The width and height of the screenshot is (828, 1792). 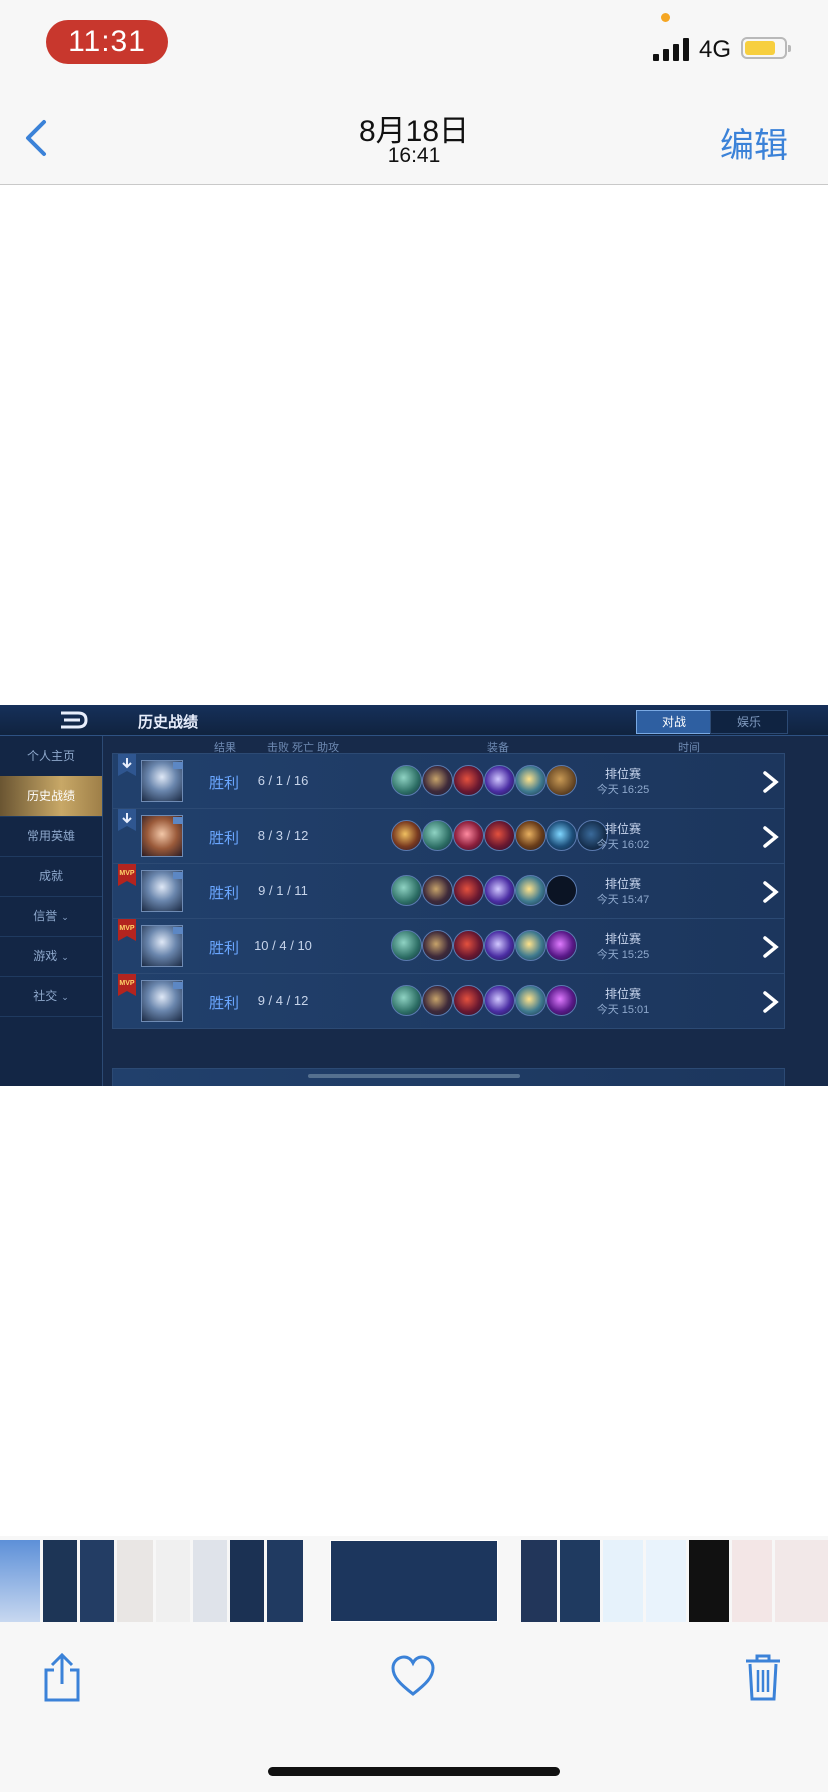 I want to click on sidebar-item-credit: 信誉 ⌄, so click(x=51, y=916).